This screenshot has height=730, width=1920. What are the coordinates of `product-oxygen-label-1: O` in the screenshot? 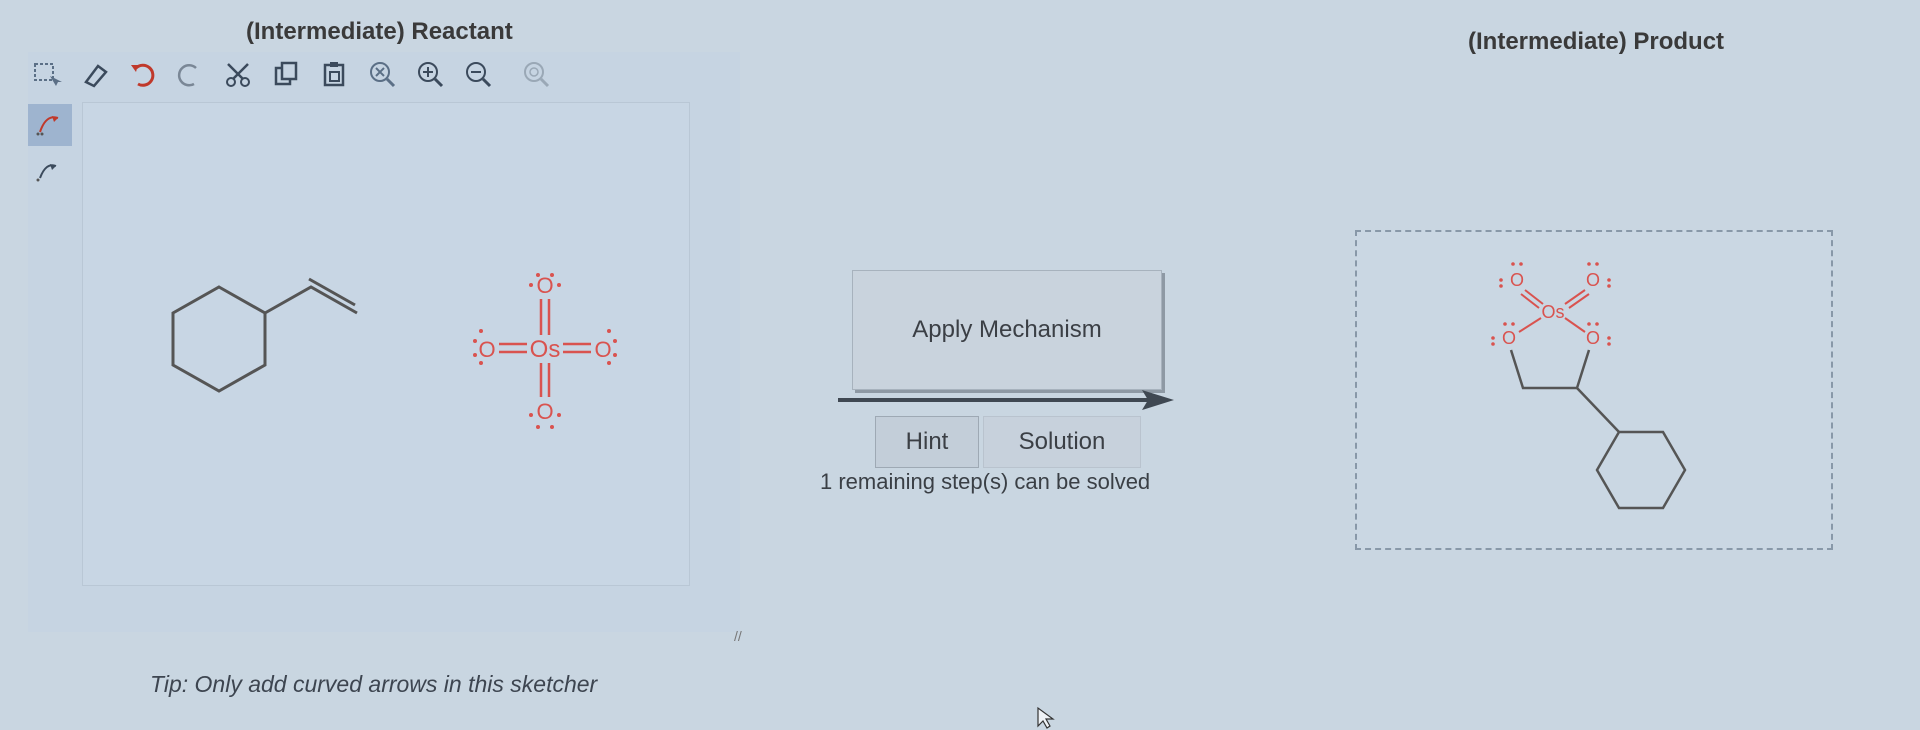 It's located at (1517, 280).